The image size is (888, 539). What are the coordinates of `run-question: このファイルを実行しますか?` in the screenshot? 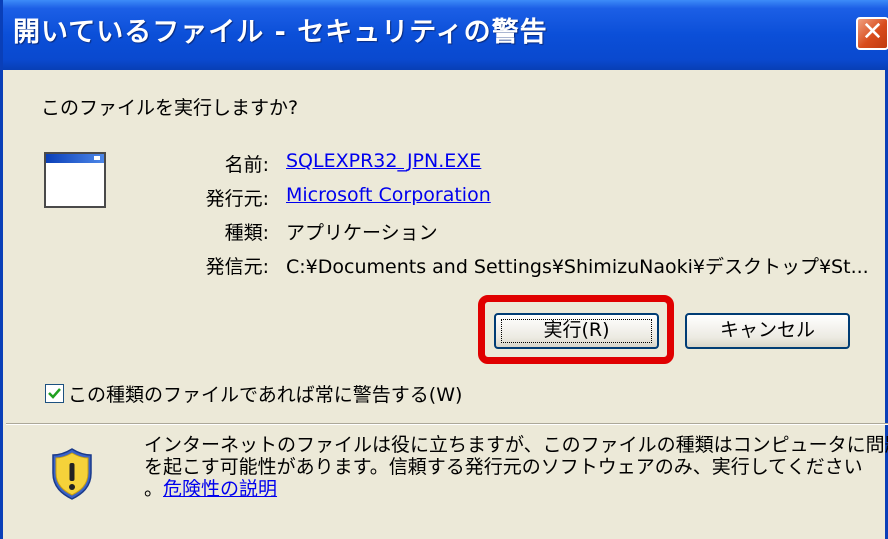 It's located at (170, 108).